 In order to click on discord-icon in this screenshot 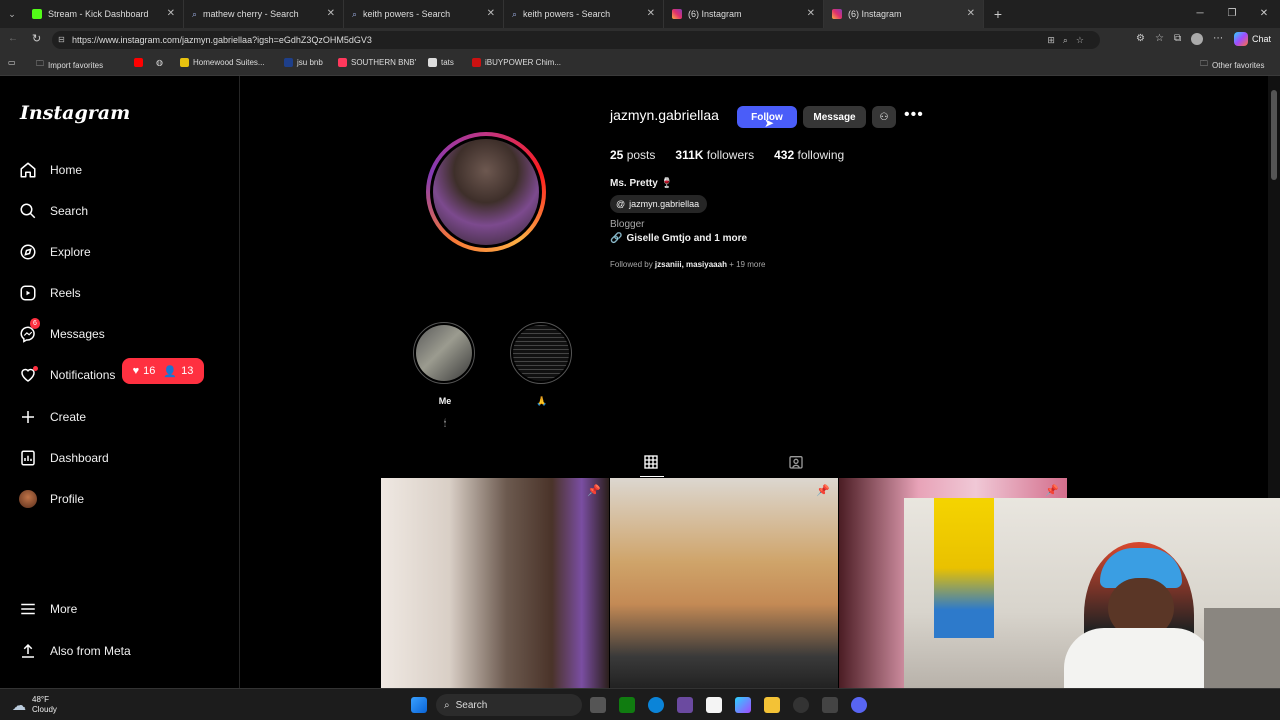, I will do `click(859, 705)`.